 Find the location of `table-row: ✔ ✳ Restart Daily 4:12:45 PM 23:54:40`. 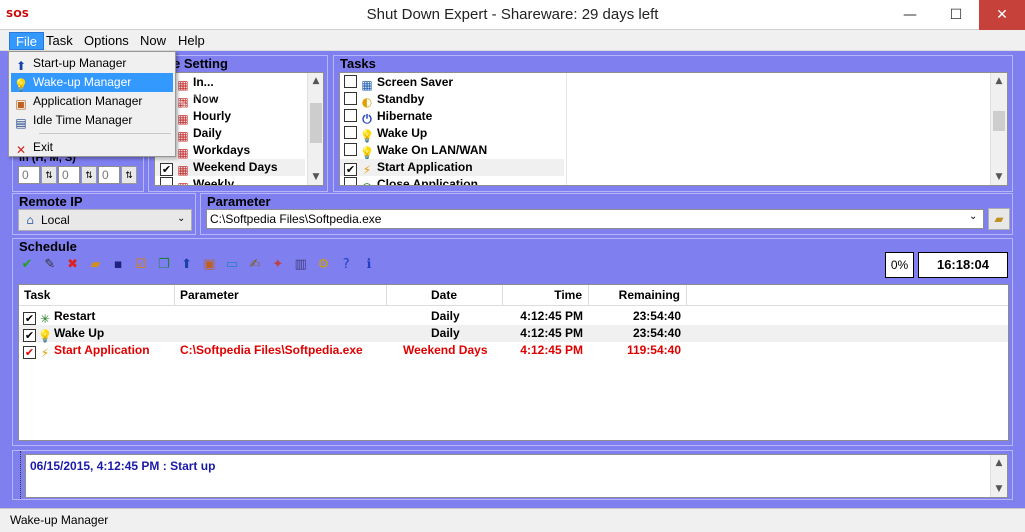

table-row: ✔ ✳ Restart Daily 4:12:45 PM 23:54:40 is located at coordinates (513, 317).